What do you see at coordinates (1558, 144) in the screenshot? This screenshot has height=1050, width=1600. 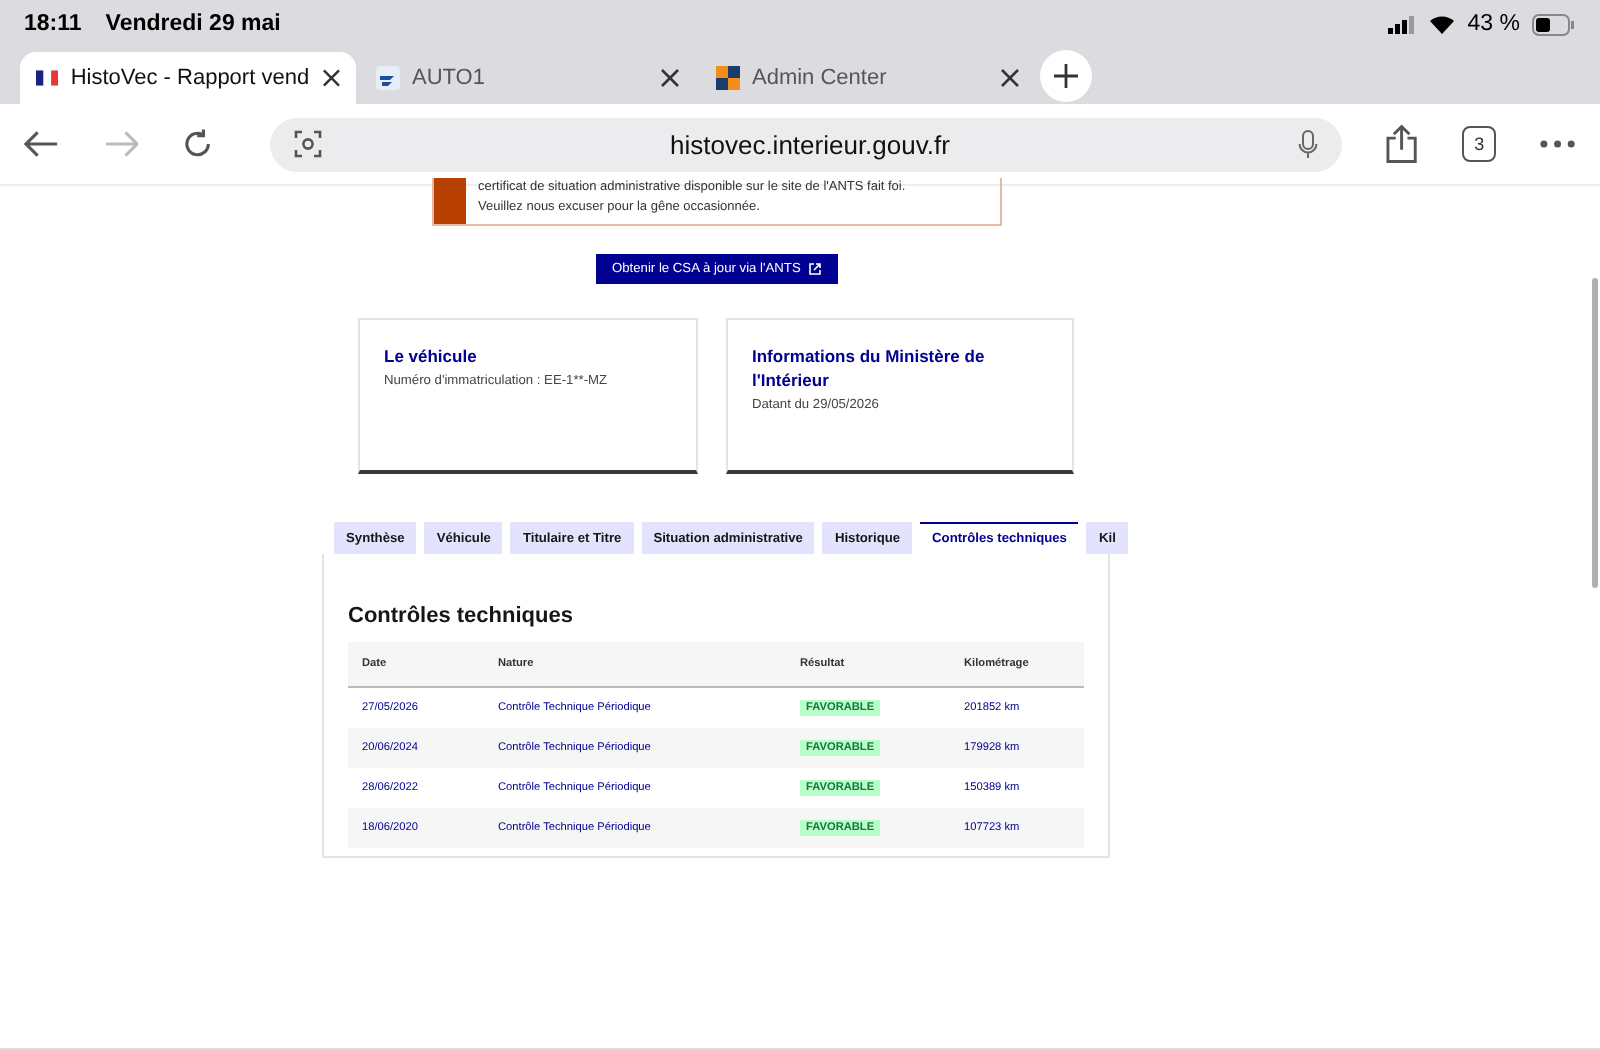 I see `more-icon` at bounding box center [1558, 144].